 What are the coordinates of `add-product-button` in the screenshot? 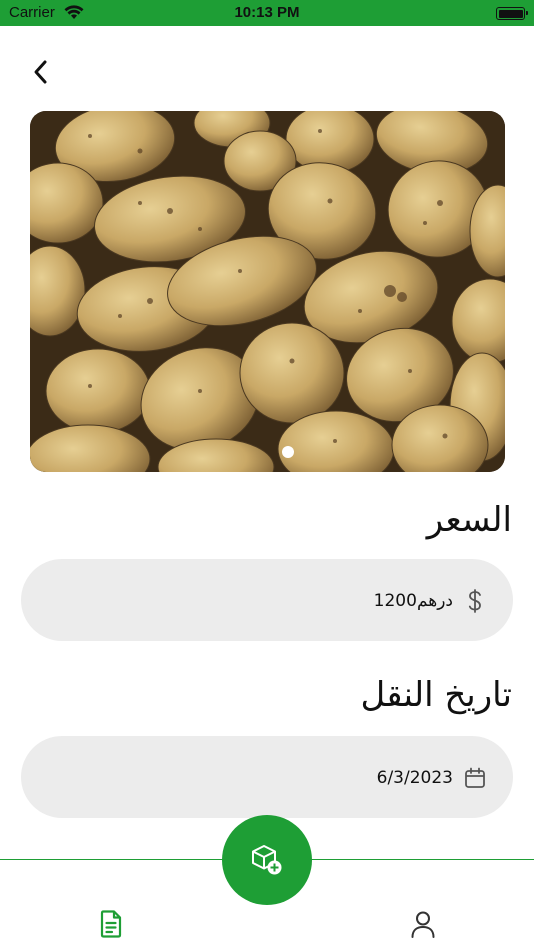 It's located at (267, 860).